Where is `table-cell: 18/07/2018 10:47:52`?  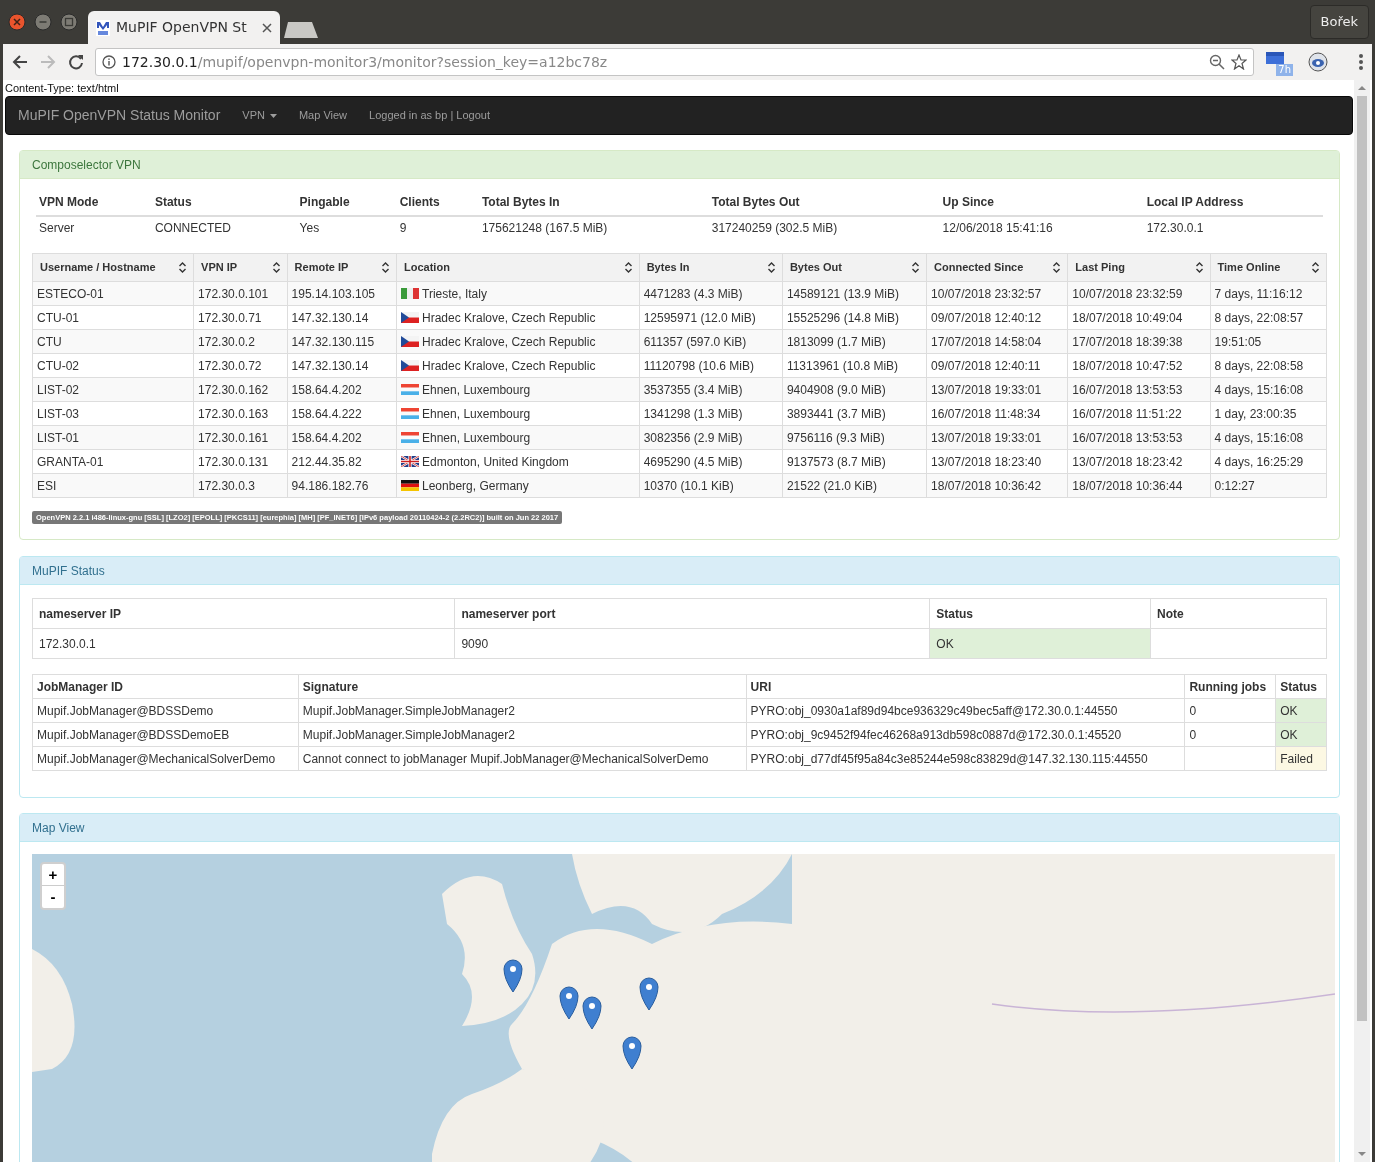 table-cell: 18/07/2018 10:47:52 is located at coordinates (1139, 365).